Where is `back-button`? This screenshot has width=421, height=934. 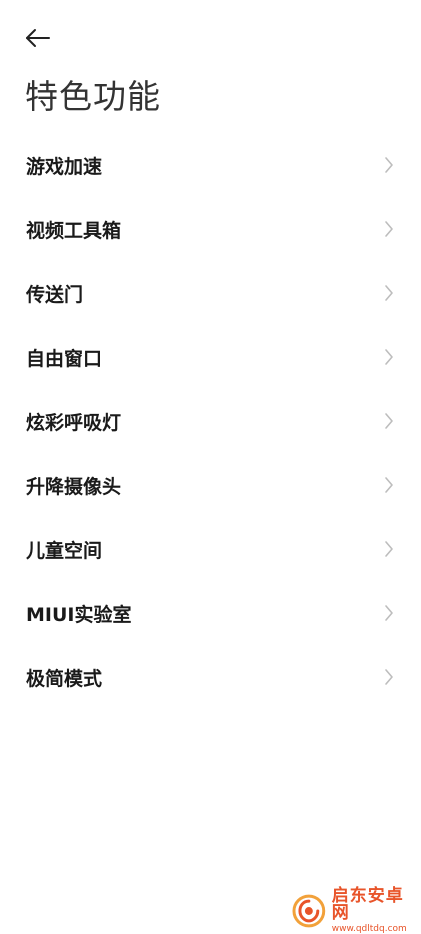
back-button is located at coordinates (38, 38).